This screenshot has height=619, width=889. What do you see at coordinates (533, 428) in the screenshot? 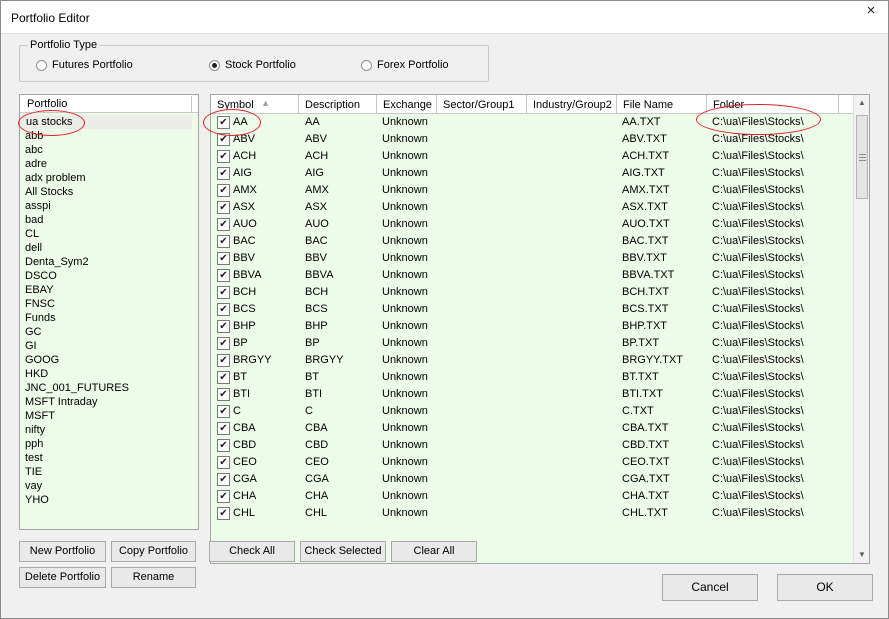
I see `table-row: ✔ CBA CBA Unknown CBA.TXT C:\ua\Files\Stocks\` at bounding box center [533, 428].